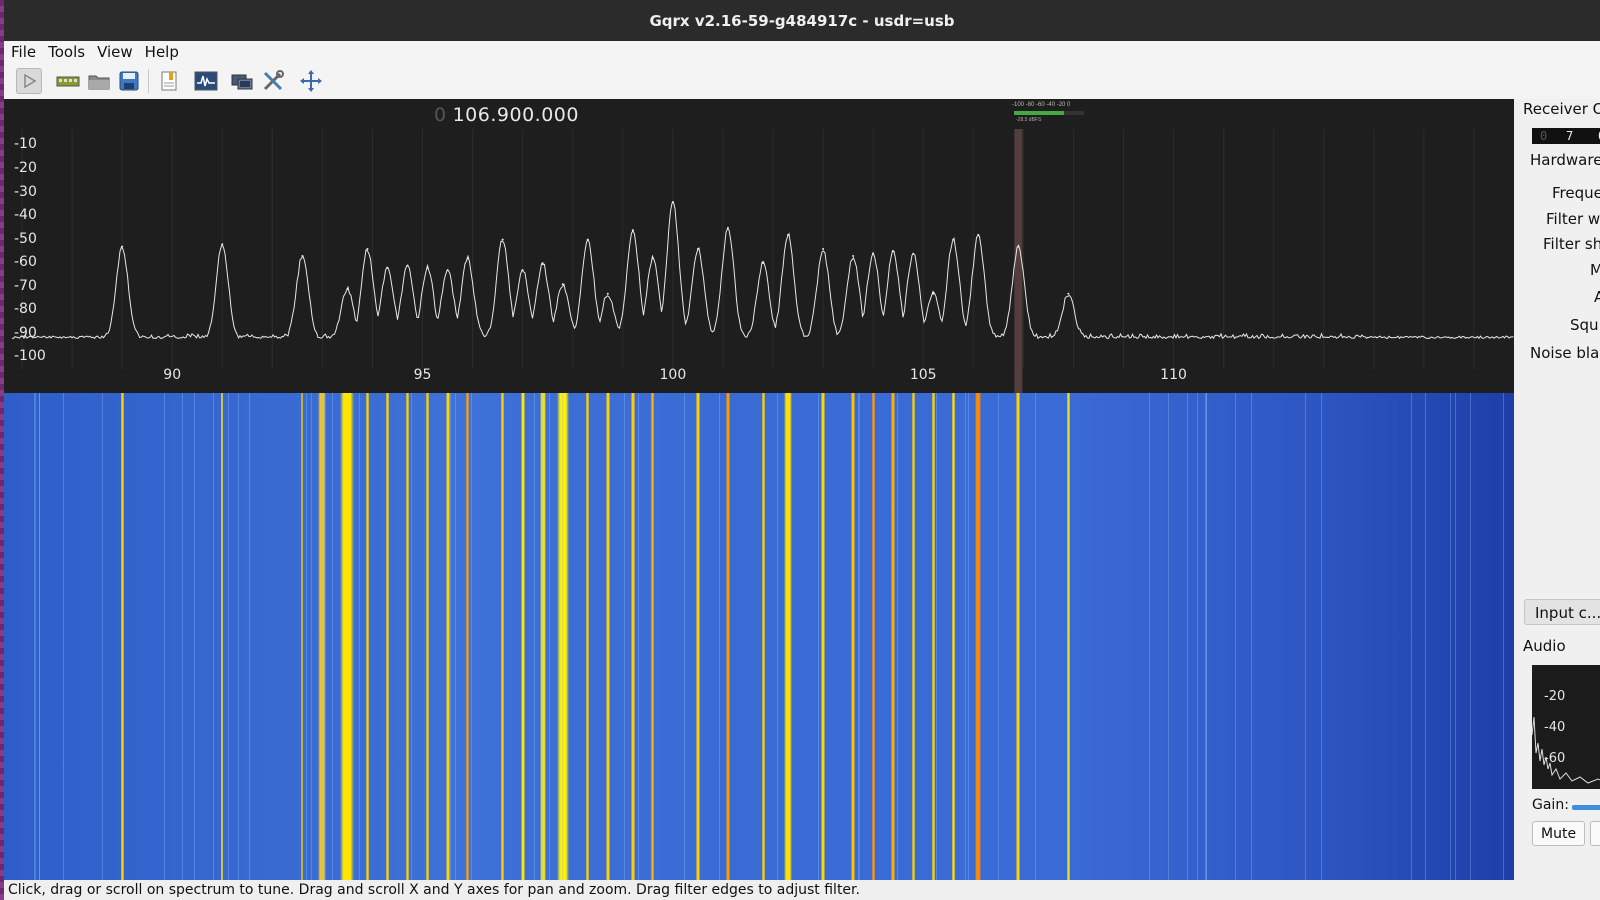 The height and width of the screenshot is (900, 1600). I want to click on lcd-digit: 0, so click(1544, 136).